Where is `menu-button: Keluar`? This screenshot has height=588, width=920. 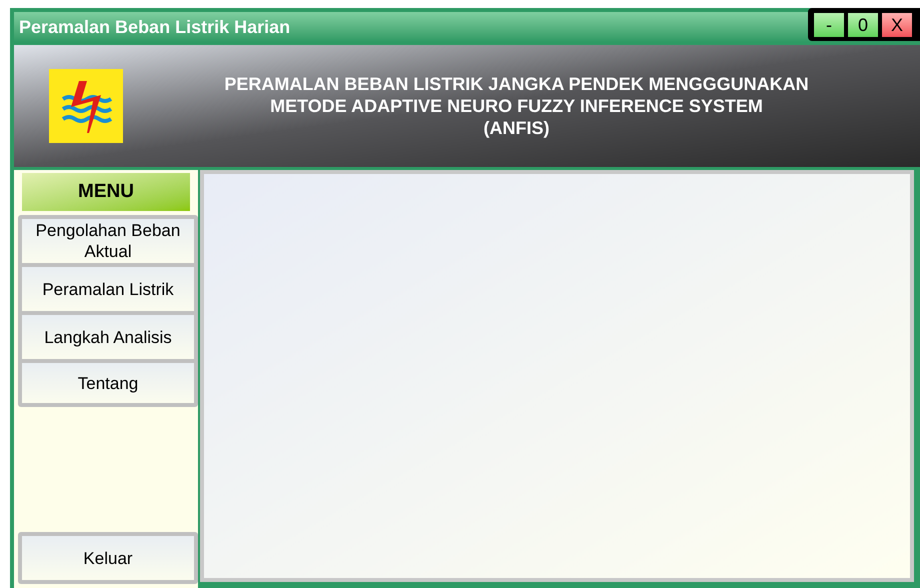 menu-button: Keluar is located at coordinates (108, 558).